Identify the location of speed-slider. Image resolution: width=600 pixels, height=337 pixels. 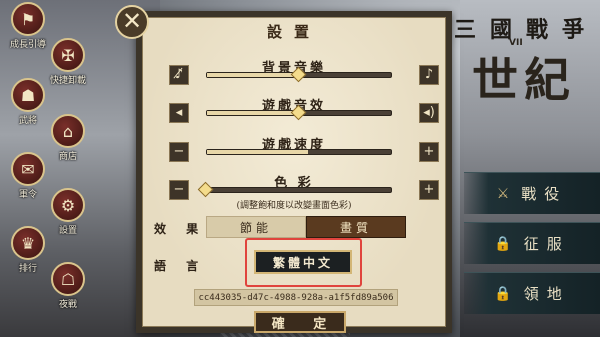
(299, 152).